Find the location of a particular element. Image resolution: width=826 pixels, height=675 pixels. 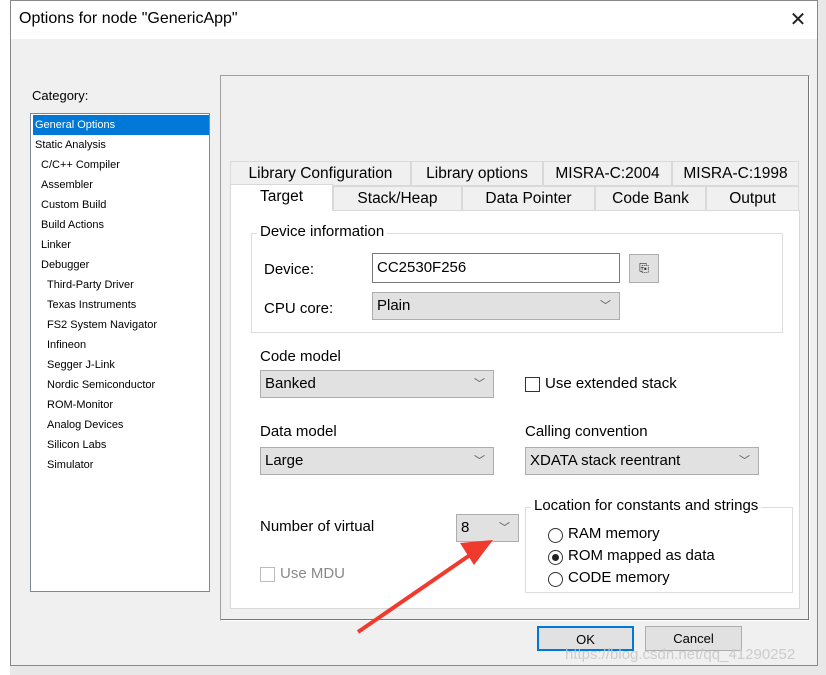

arrow-head is located at coordinates (476, 552).